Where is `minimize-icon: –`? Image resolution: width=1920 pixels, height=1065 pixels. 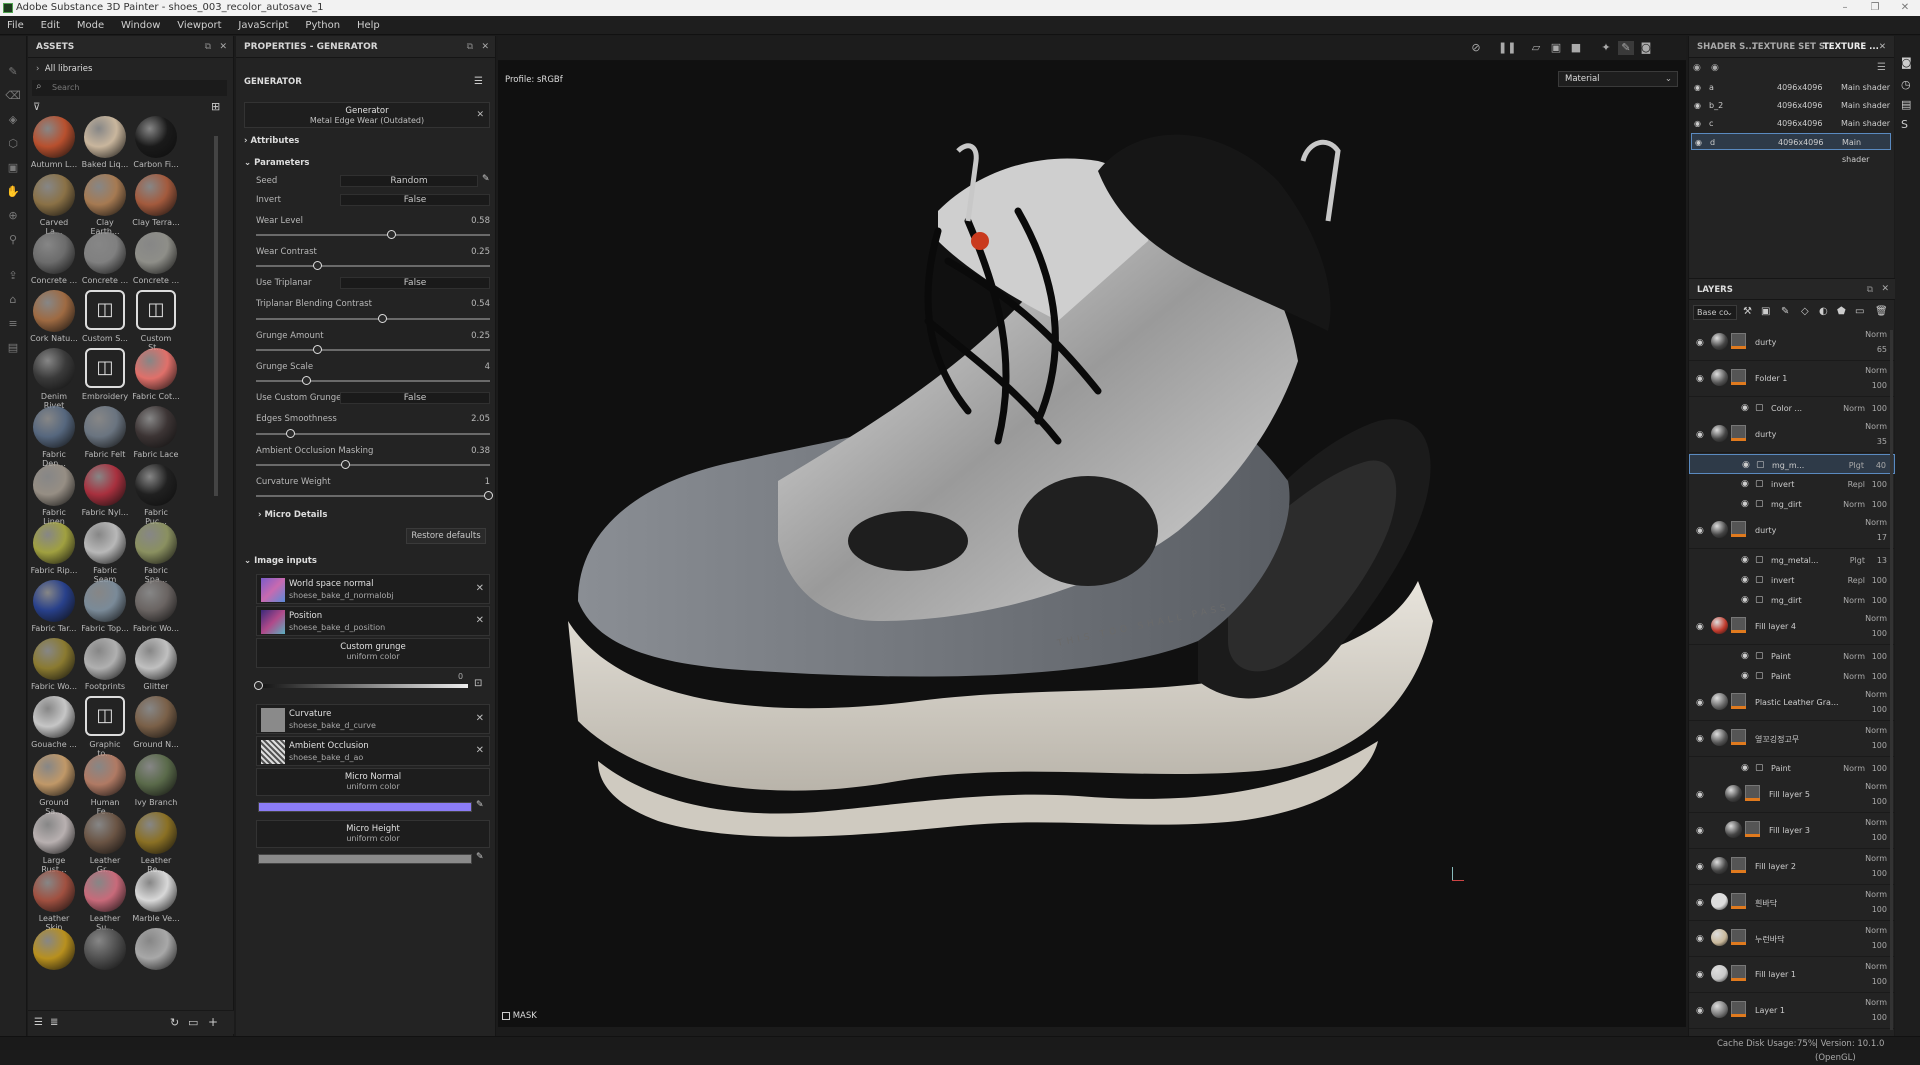 minimize-icon: – is located at coordinates (1845, 8).